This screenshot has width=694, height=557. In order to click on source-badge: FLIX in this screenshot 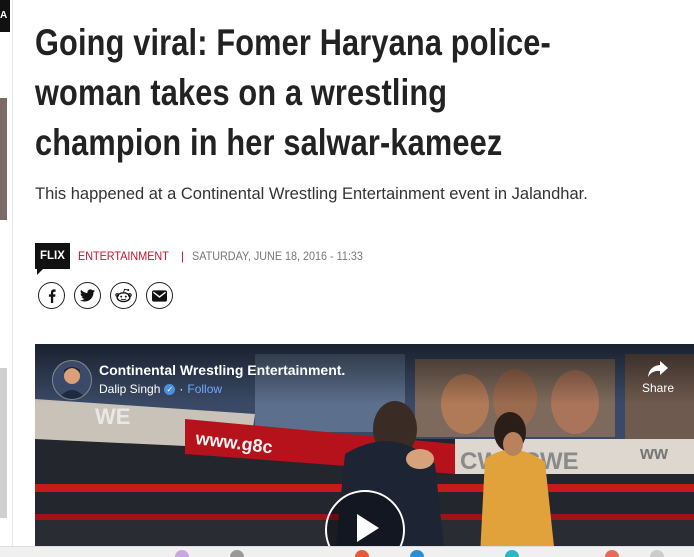, I will do `click(52, 259)`.